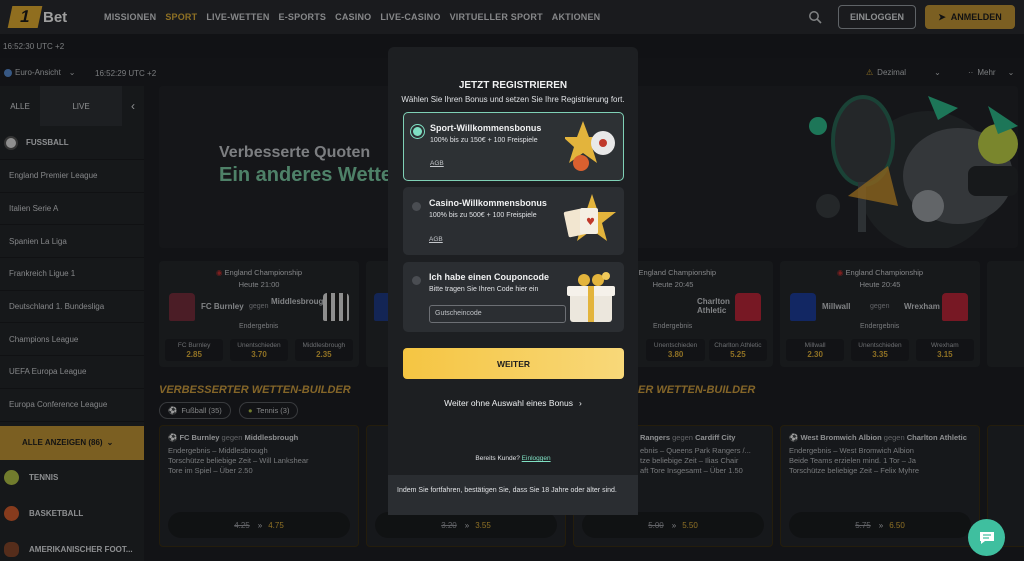 Image resolution: width=1024 pixels, height=561 pixels. I want to click on bonus-desc: 100% bis zu 150€ + 100 Freispiele, so click(484, 140).